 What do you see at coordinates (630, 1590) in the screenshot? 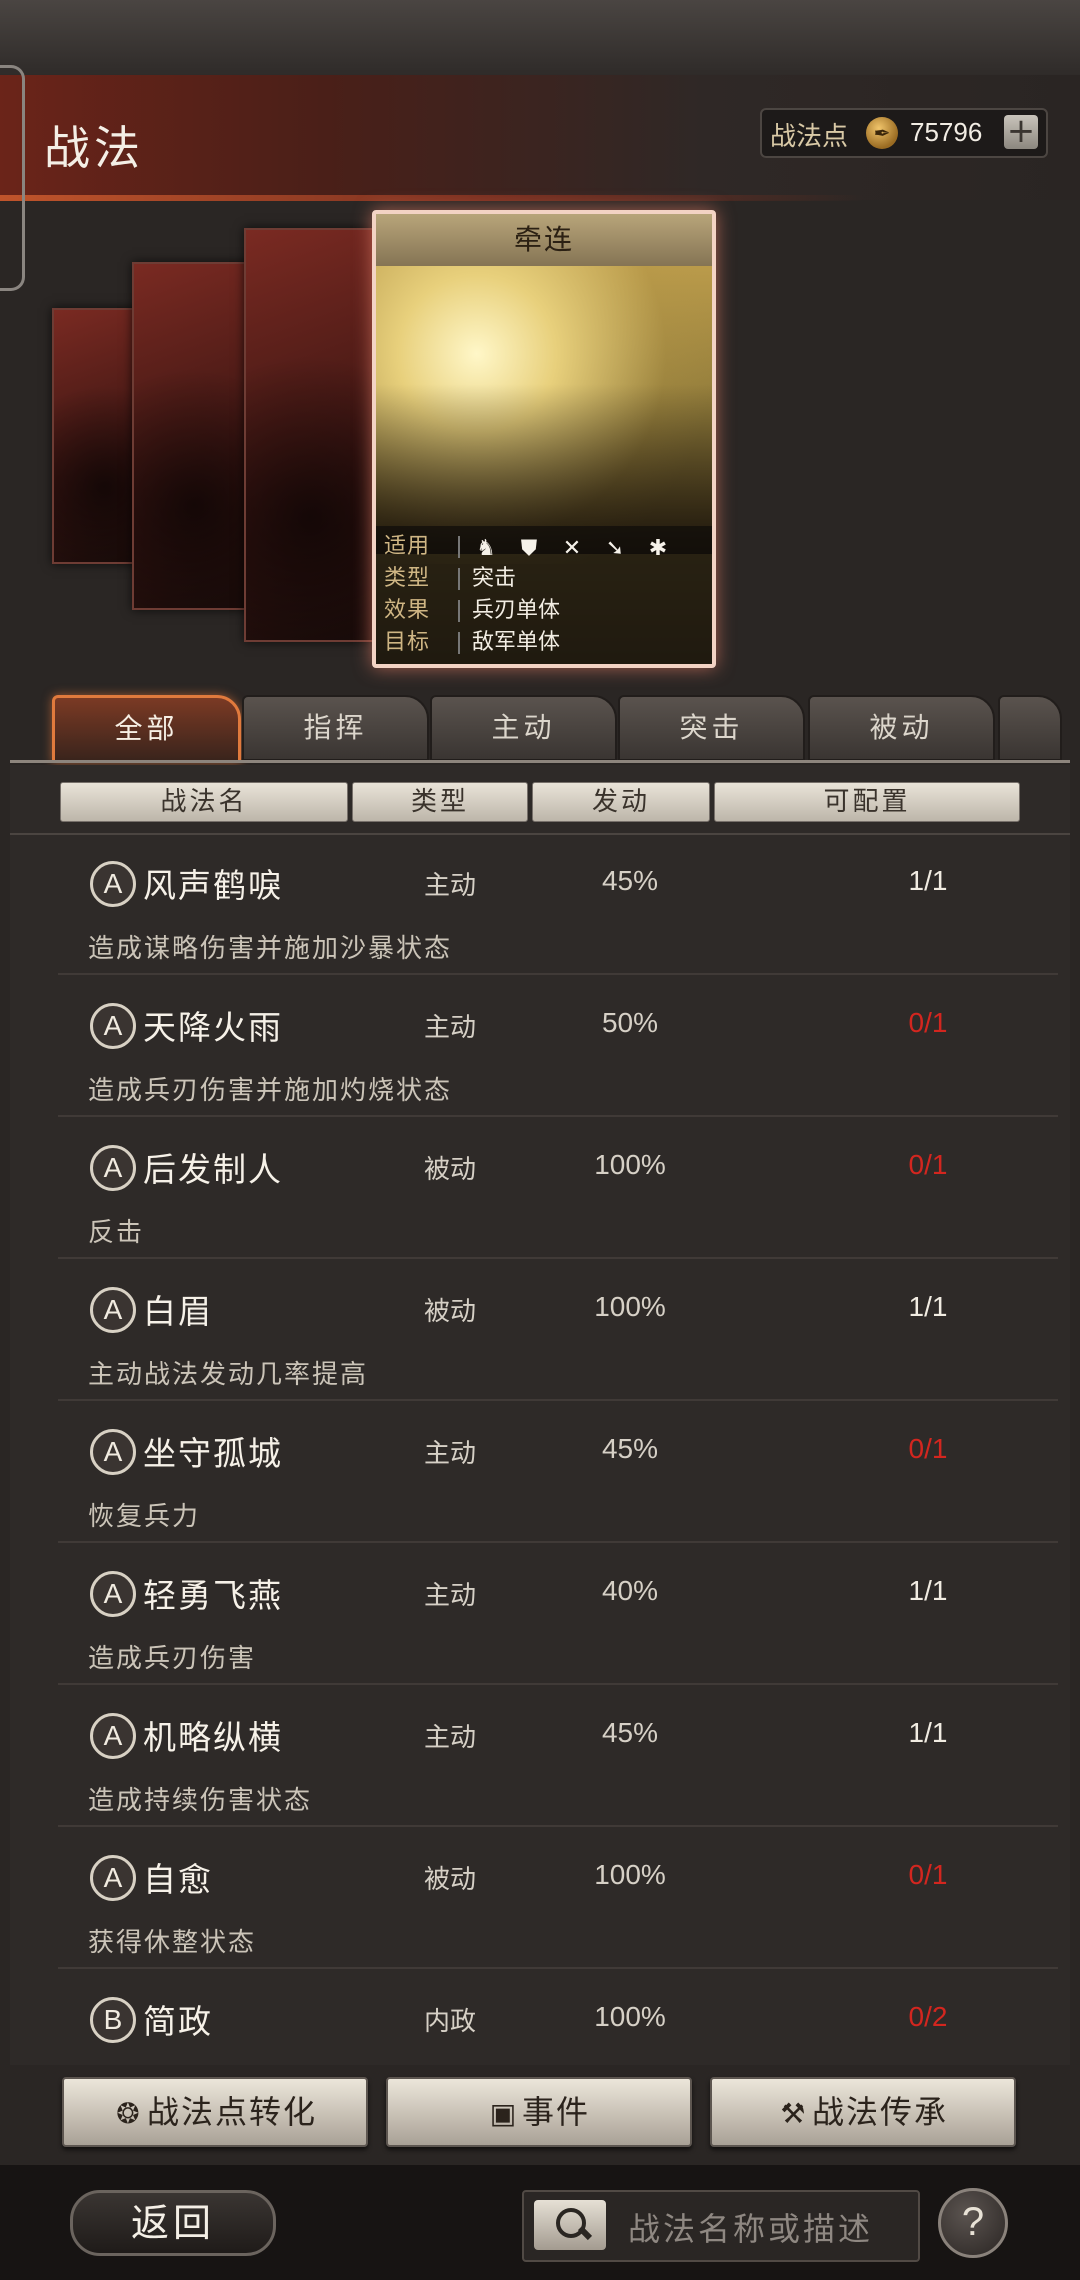
I see `skill-trigger-rate: 40%` at bounding box center [630, 1590].